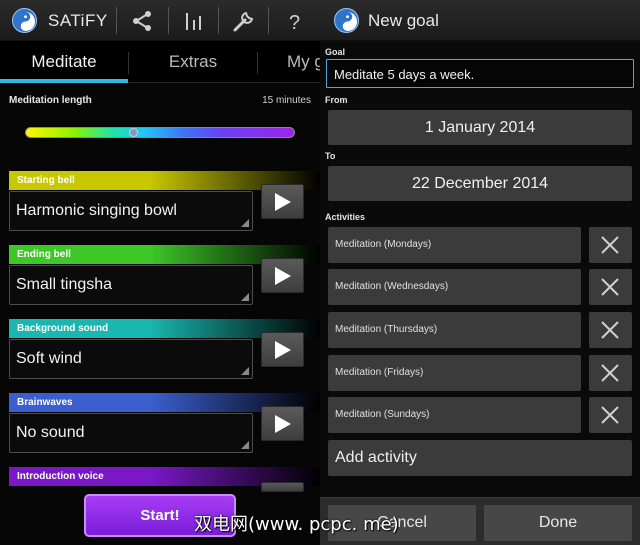 Image resolution: width=640 pixels, height=545 pixels. Describe the element at coordinates (454, 415) in the screenshot. I see `activity-item: Meditation (Sundays)` at that location.